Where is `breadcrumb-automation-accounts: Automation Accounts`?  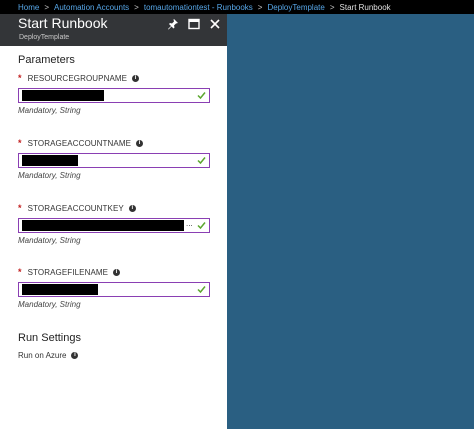
breadcrumb-automation-accounts: Automation Accounts is located at coordinates (91, 7).